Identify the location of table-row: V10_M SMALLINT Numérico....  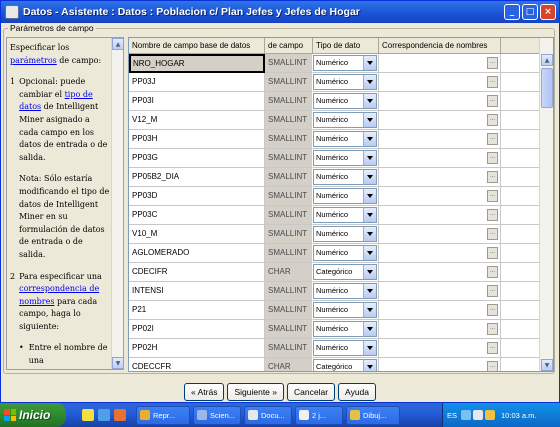
(341, 234).